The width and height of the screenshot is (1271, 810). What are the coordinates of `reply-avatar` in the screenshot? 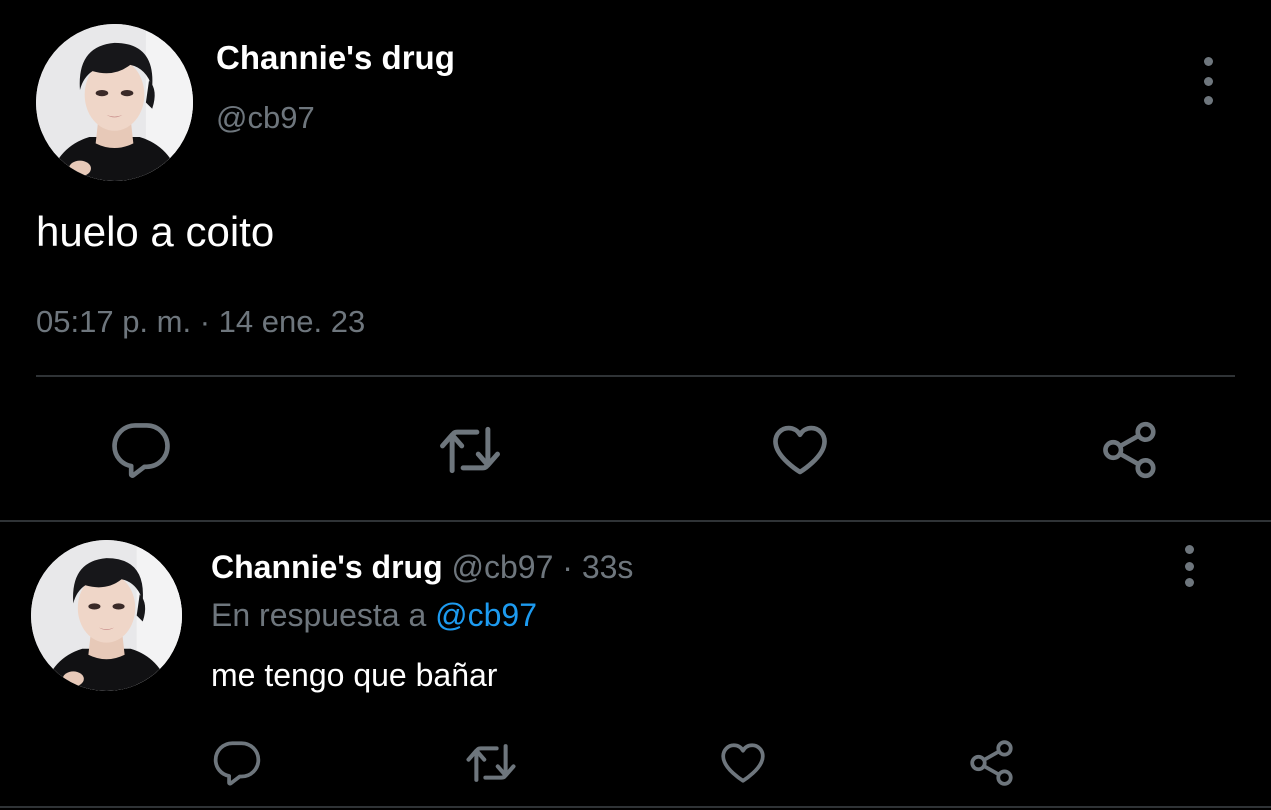 It's located at (106, 615).